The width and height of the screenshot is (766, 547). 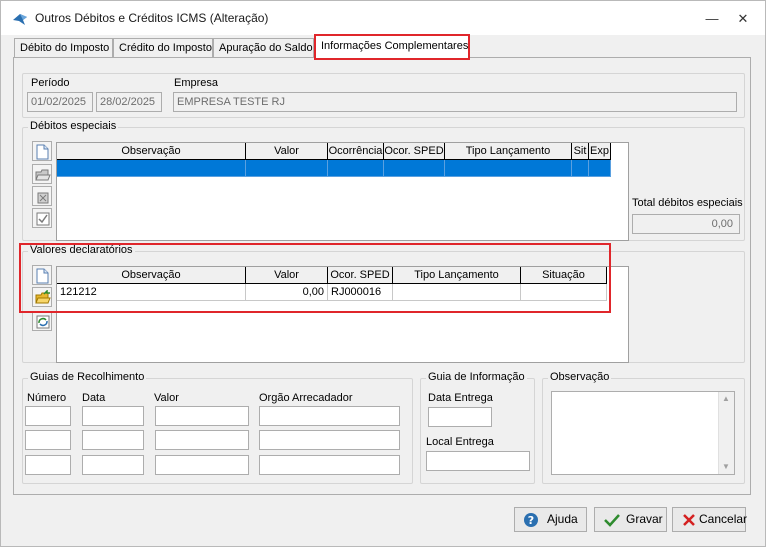 What do you see at coordinates (723, 519) in the screenshot?
I see `cancelar-label: Cancelar` at bounding box center [723, 519].